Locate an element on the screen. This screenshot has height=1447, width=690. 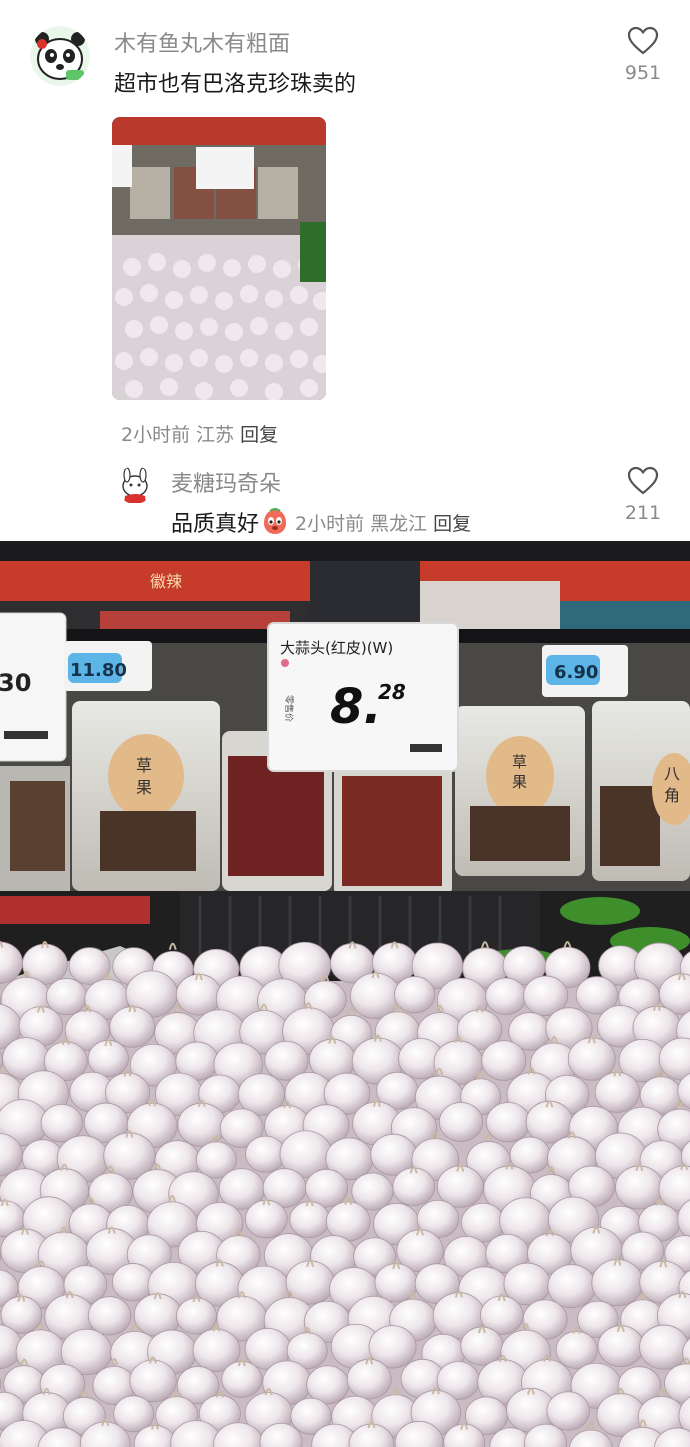
comment-meta: 2小时前 江苏 回复 is located at coordinates (202, 433).